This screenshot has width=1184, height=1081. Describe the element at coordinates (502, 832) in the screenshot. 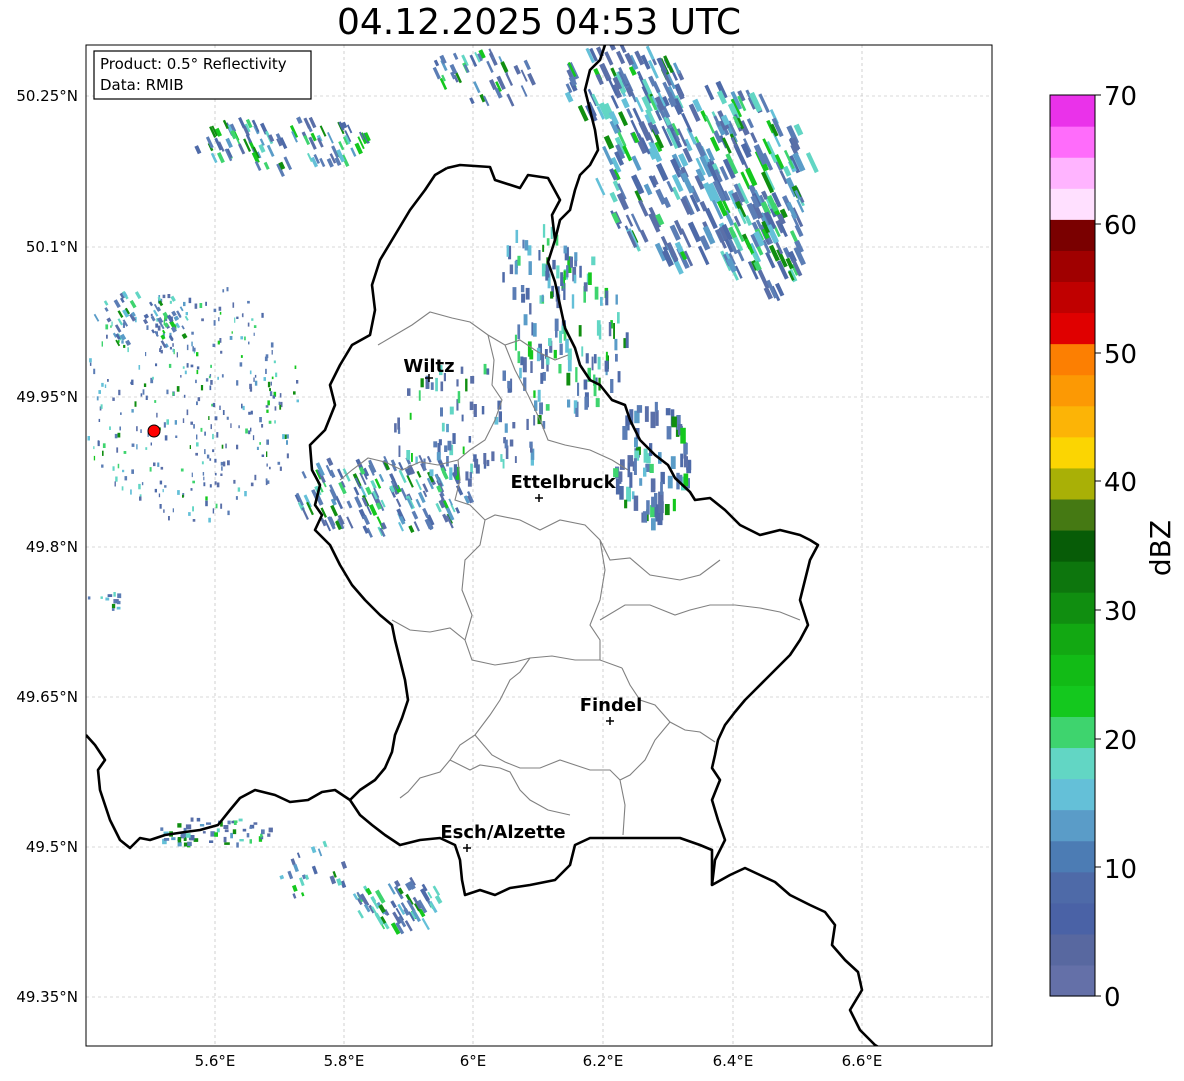

I see `city-label: Esch/Alzette` at that location.